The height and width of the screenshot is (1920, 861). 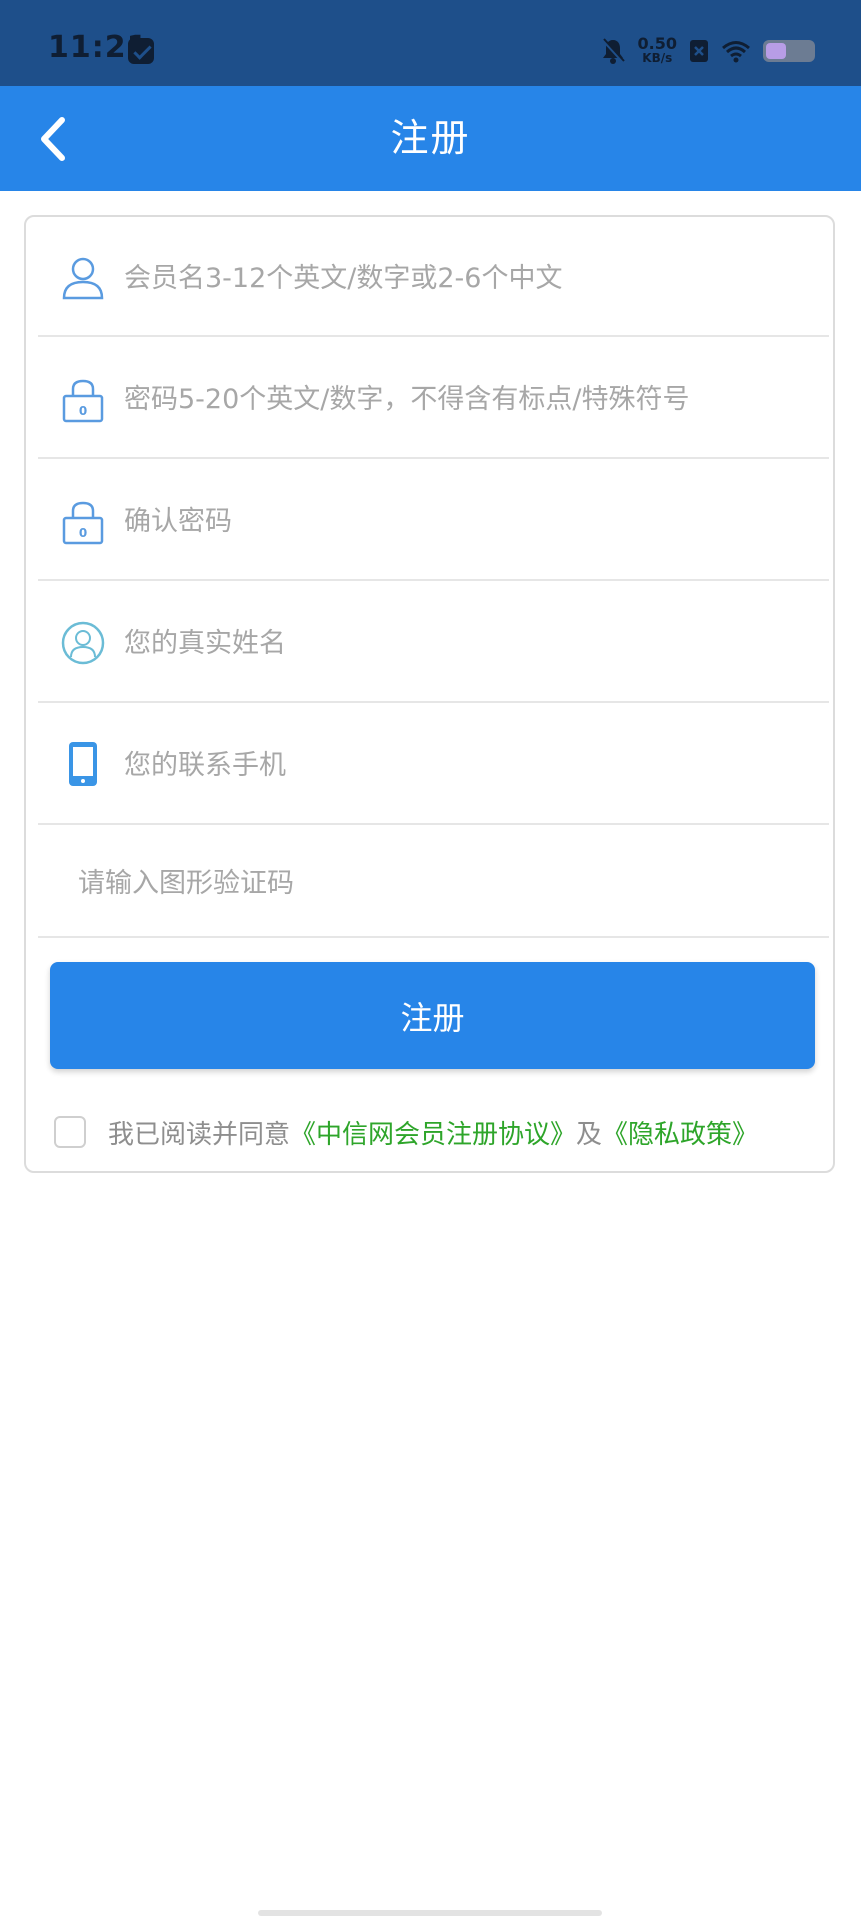 What do you see at coordinates (736, 51) in the screenshot?
I see `wifi-icon` at bounding box center [736, 51].